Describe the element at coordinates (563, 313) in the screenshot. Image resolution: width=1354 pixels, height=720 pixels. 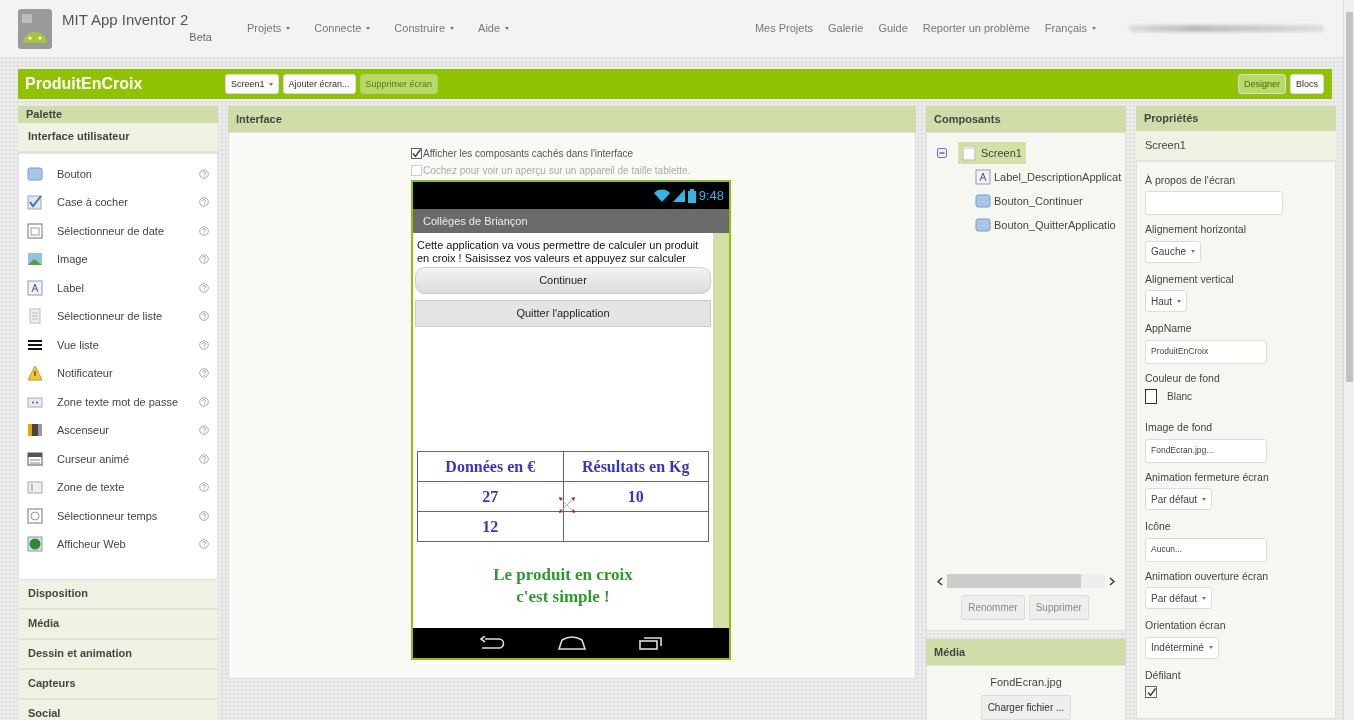
I see `app-button: Quitter l'application` at that location.